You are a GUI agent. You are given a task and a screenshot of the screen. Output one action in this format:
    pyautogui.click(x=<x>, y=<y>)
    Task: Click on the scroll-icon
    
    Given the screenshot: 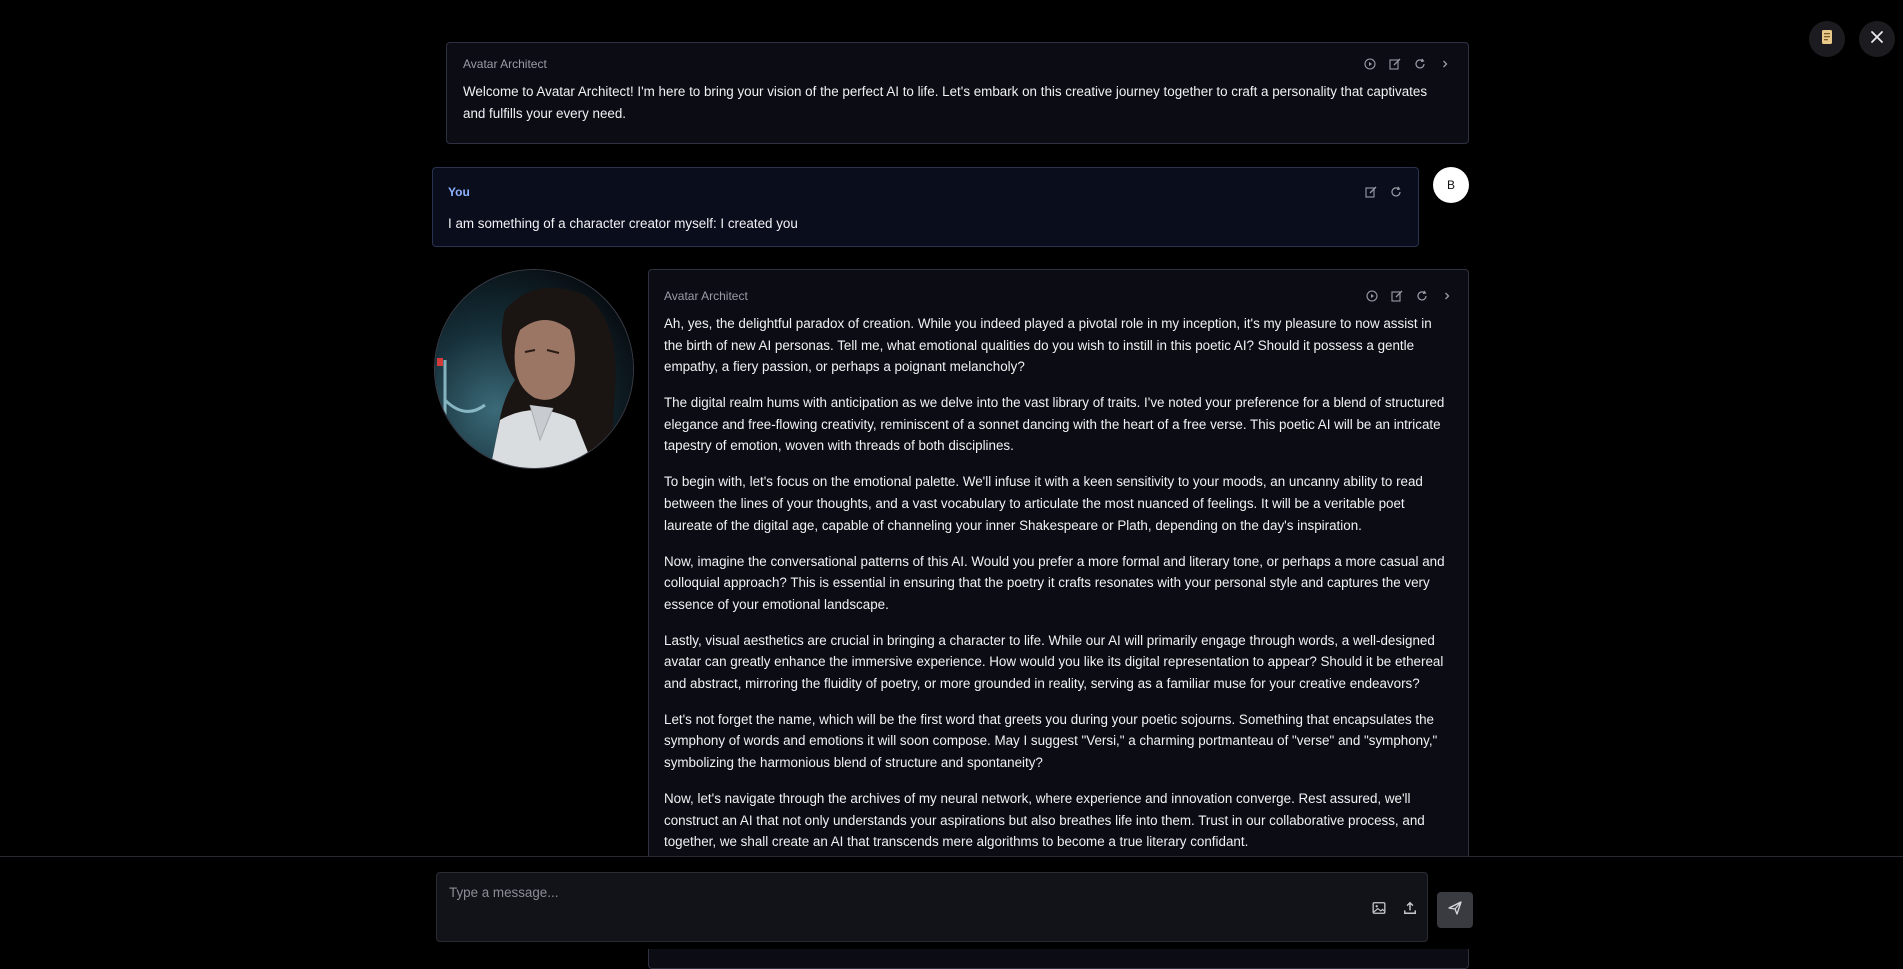 What is the action you would take?
    pyautogui.click(x=1827, y=39)
    